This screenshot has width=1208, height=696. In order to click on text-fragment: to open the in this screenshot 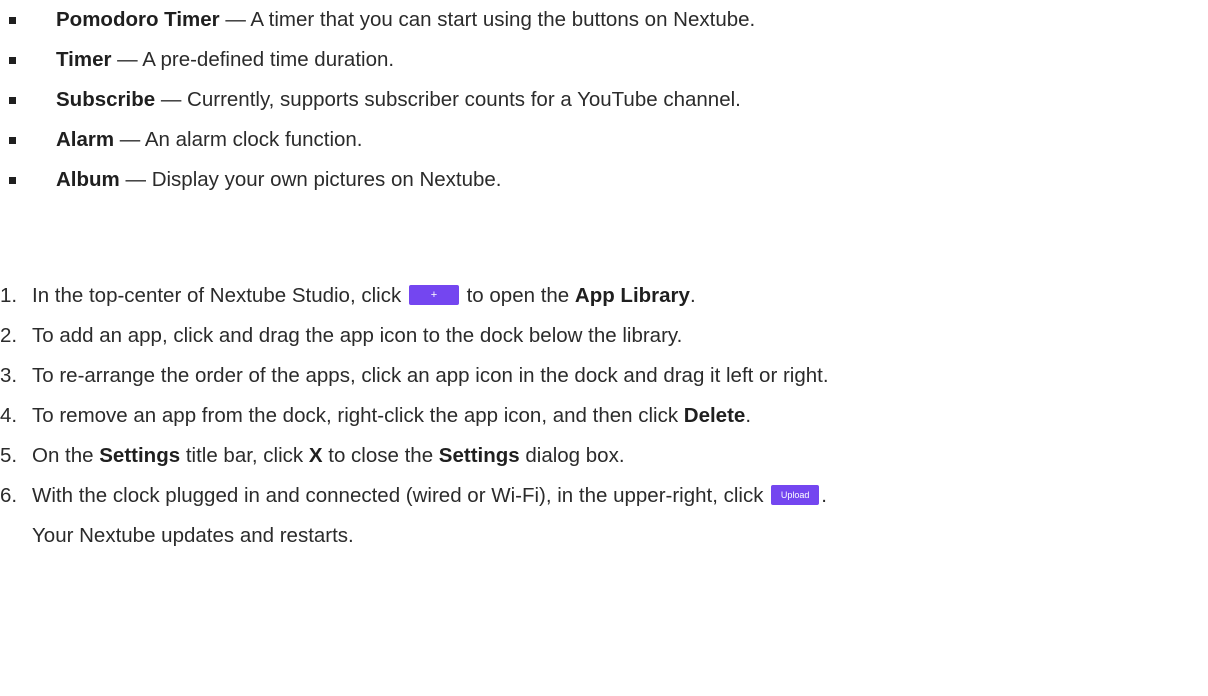, I will do `click(517, 295)`.